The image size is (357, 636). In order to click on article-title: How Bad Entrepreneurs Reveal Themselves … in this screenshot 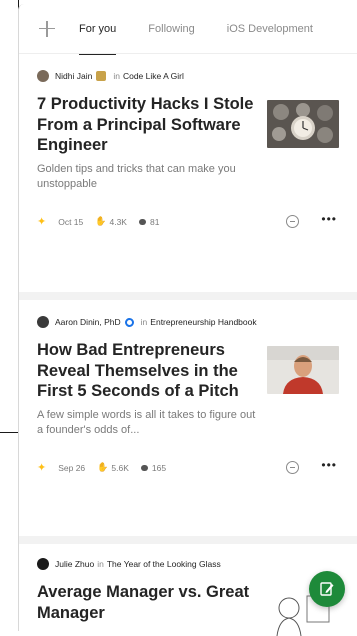, I will do `click(148, 371)`.